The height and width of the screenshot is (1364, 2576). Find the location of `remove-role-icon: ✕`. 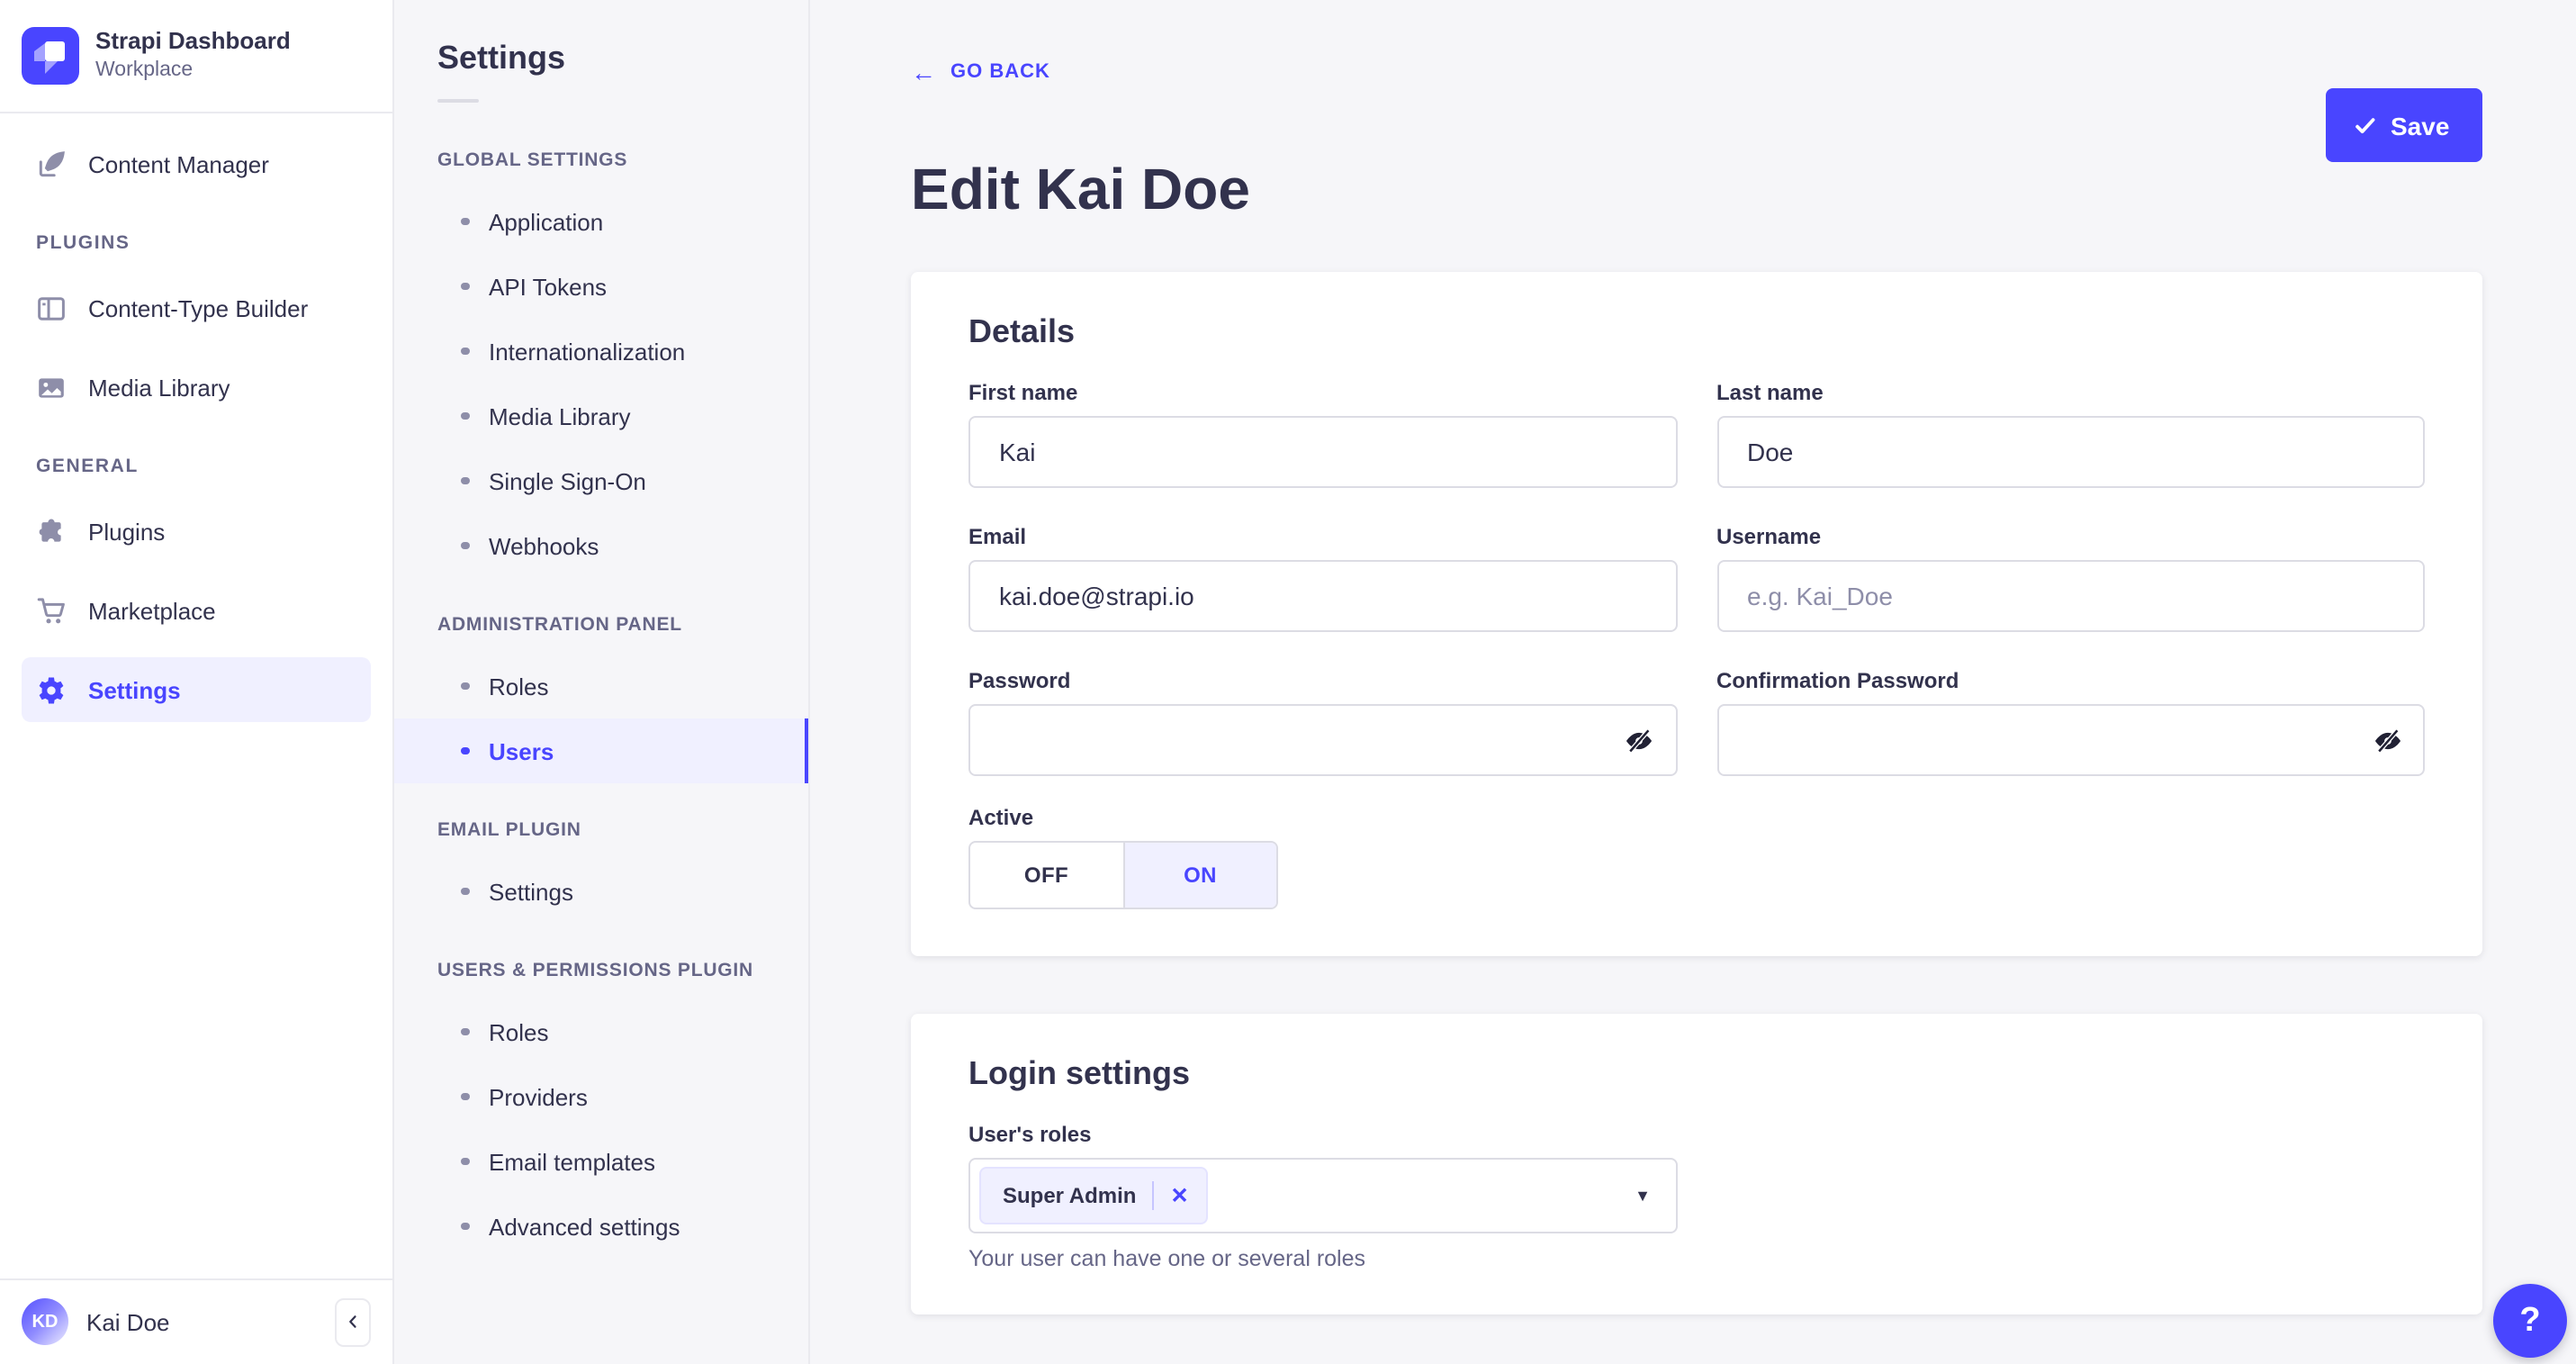

remove-role-icon: ✕ is located at coordinates (1179, 1195).